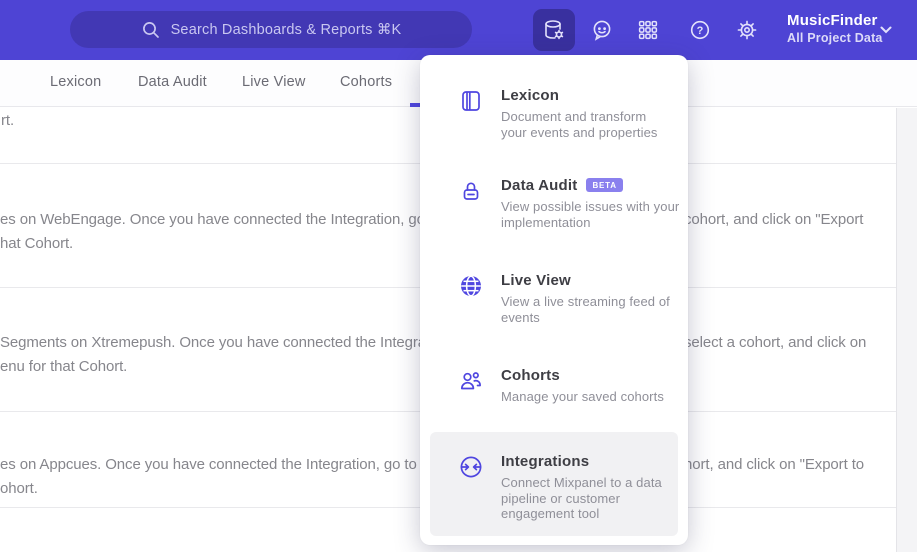 The height and width of the screenshot is (552, 917). What do you see at coordinates (775, 342) in the screenshot?
I see `bg-text-fragment: select a cohort, and click on` at bounding box center [775, 342].